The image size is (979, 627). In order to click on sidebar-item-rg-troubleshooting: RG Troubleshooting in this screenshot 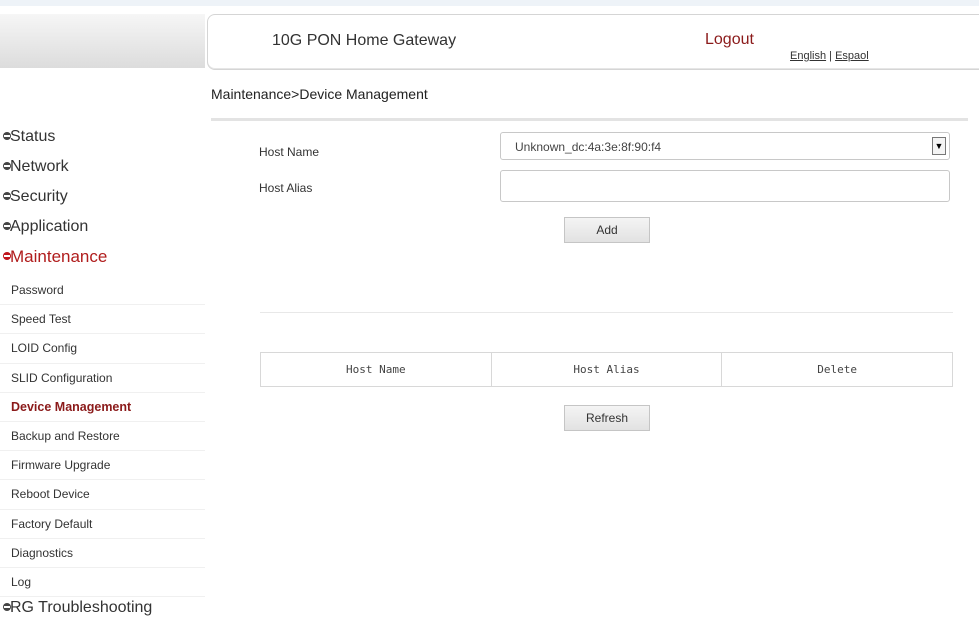, I will do `click(102, 612)`.